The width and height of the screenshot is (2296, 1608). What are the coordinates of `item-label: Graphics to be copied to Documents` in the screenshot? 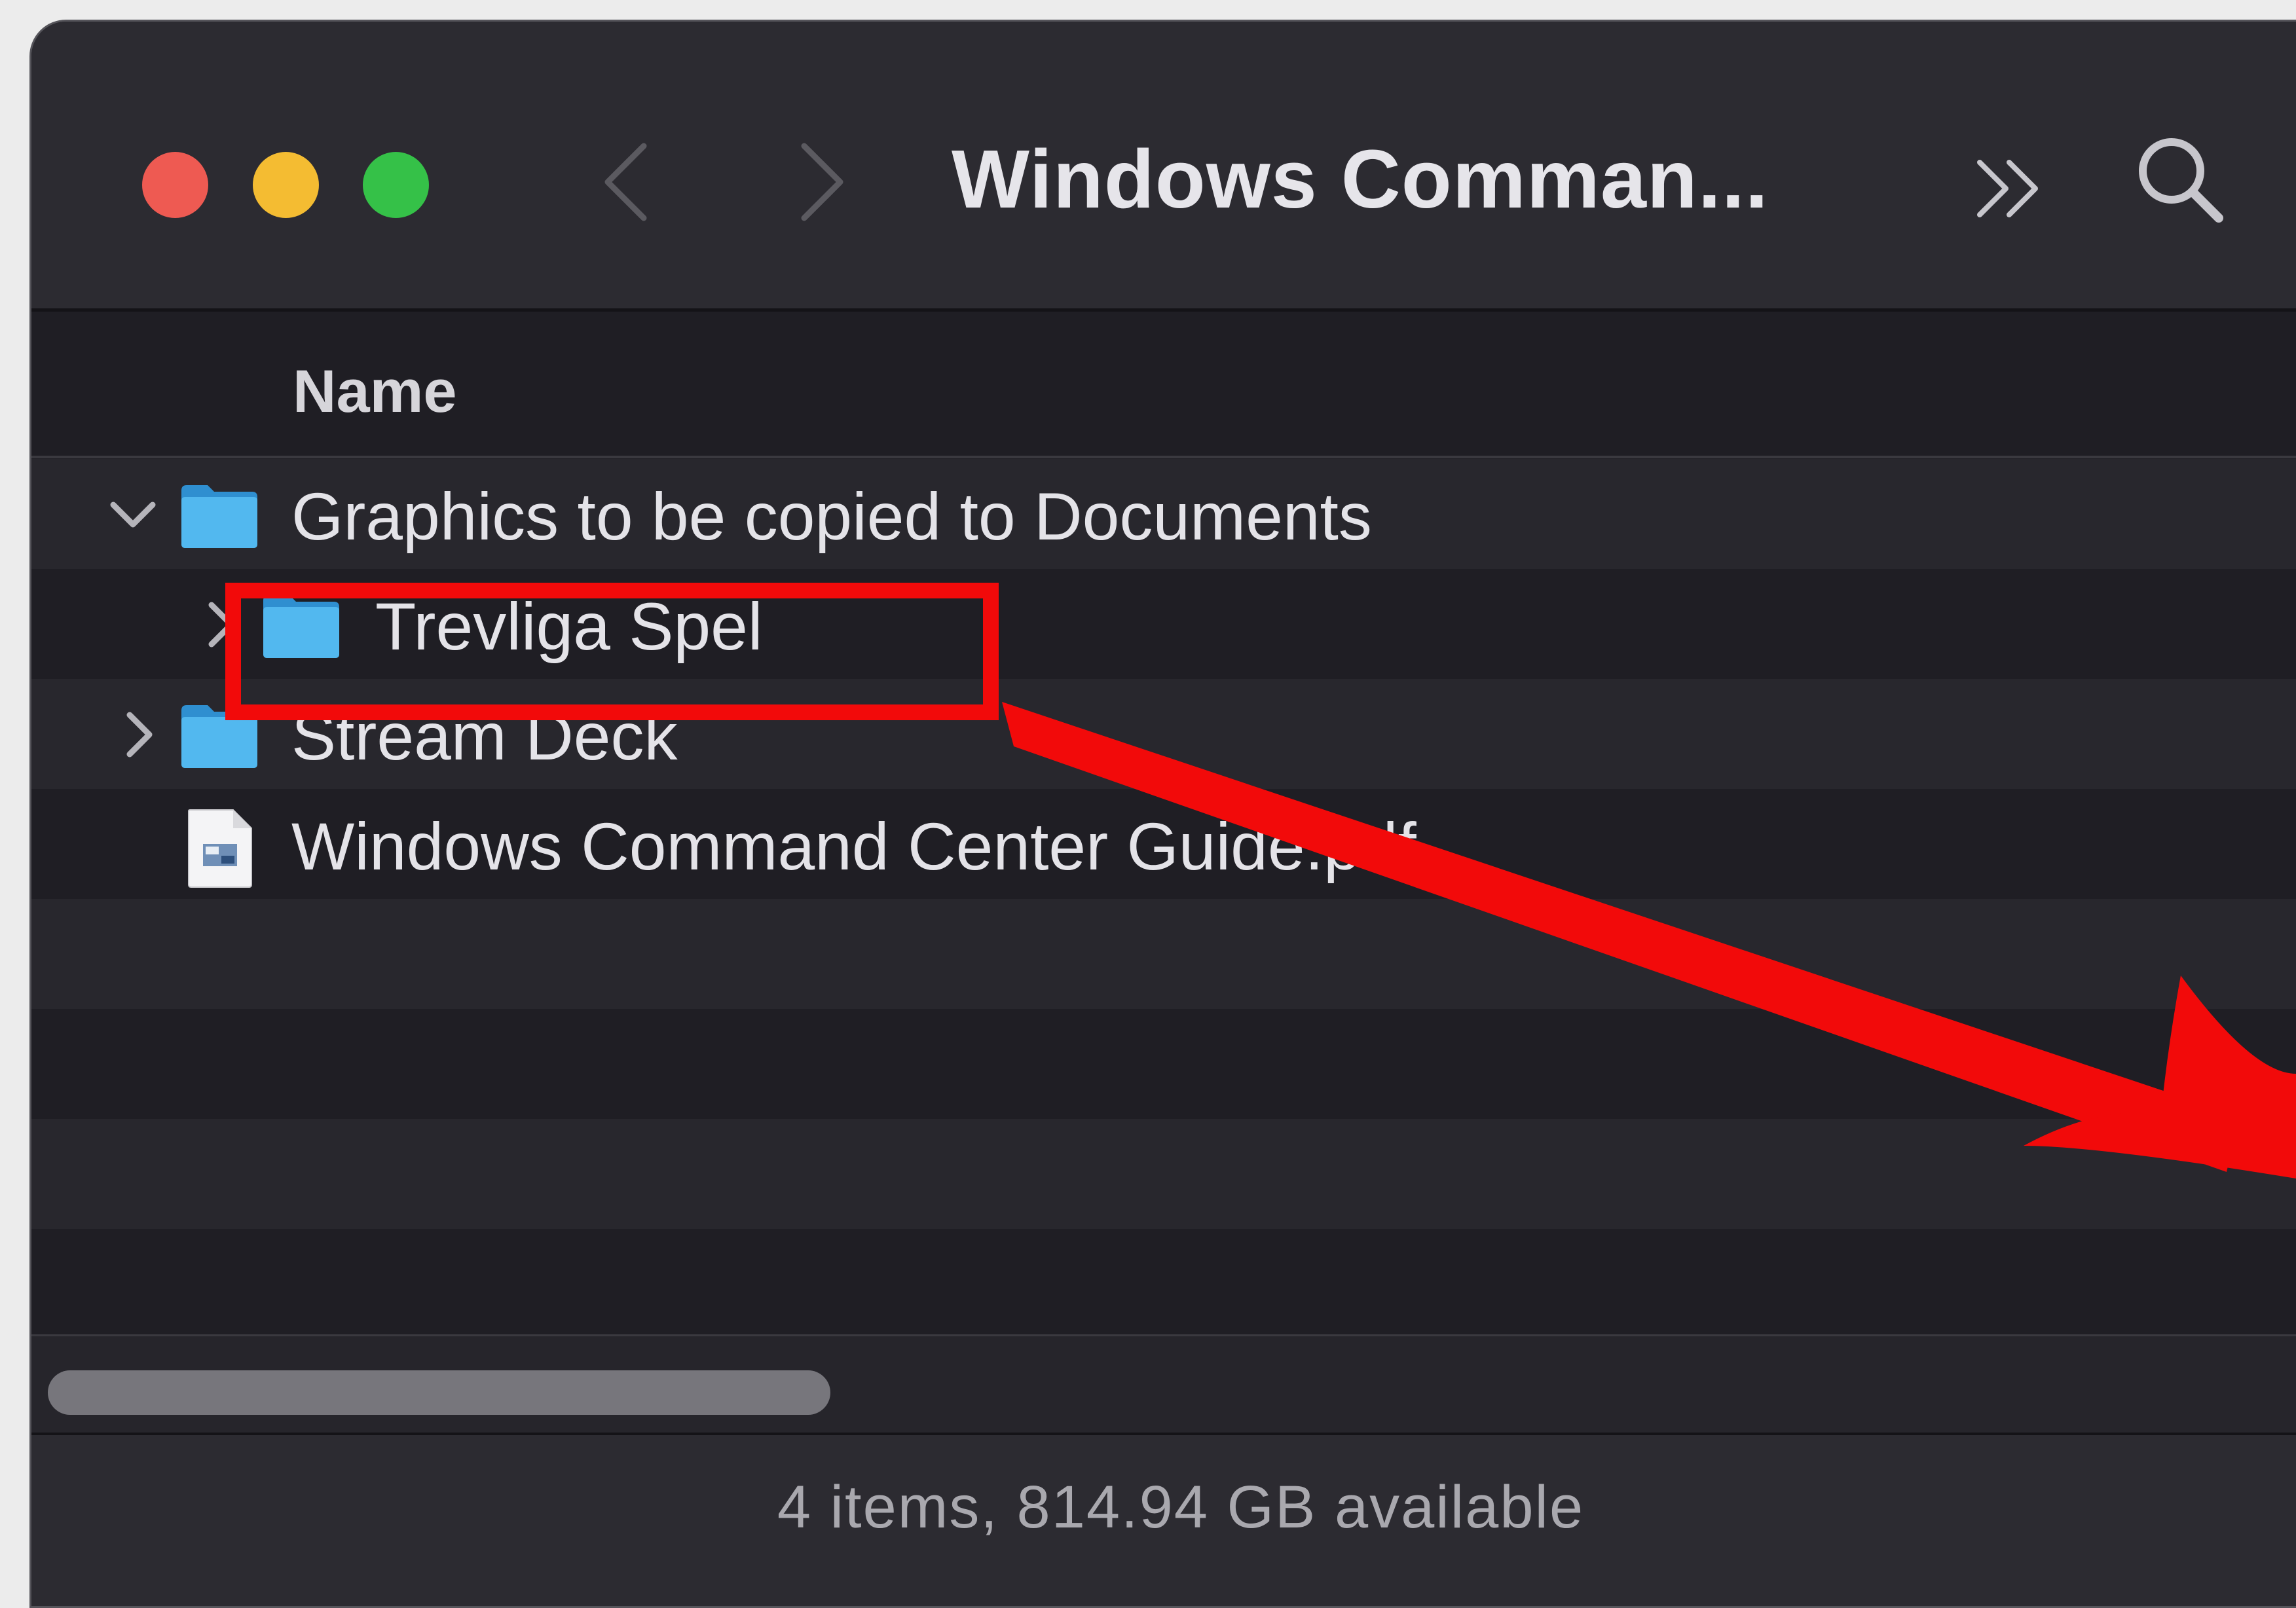 It's located at (832, 516).